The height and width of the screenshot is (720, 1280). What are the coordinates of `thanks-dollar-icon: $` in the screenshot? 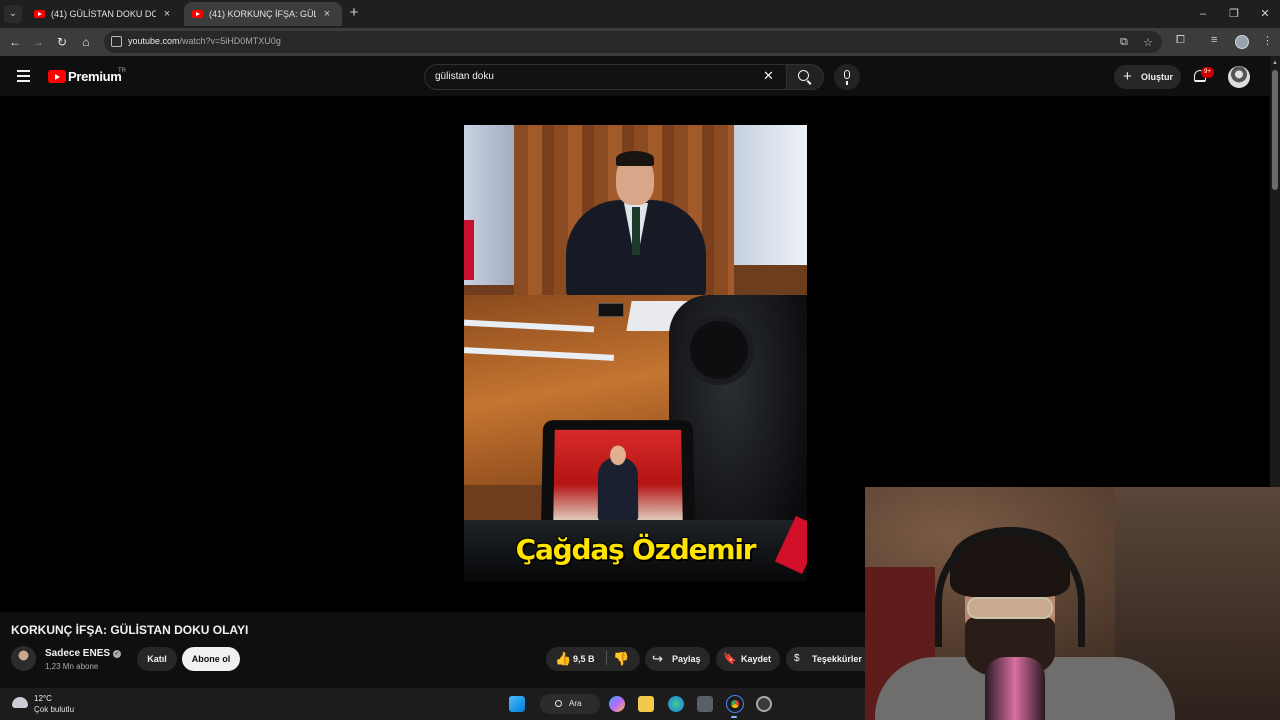 It's located at (797, 658).